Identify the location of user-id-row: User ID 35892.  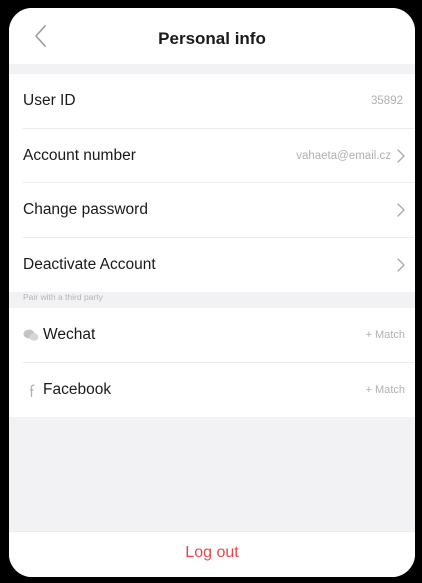
(212, 101).